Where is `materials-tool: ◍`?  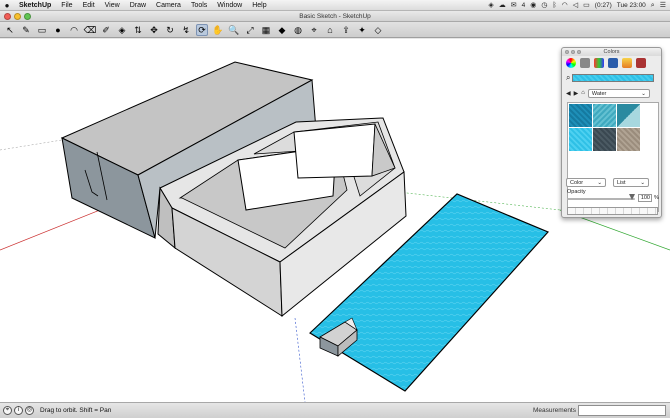 materials-tool: ◍ is located at coordinates (298, 30).